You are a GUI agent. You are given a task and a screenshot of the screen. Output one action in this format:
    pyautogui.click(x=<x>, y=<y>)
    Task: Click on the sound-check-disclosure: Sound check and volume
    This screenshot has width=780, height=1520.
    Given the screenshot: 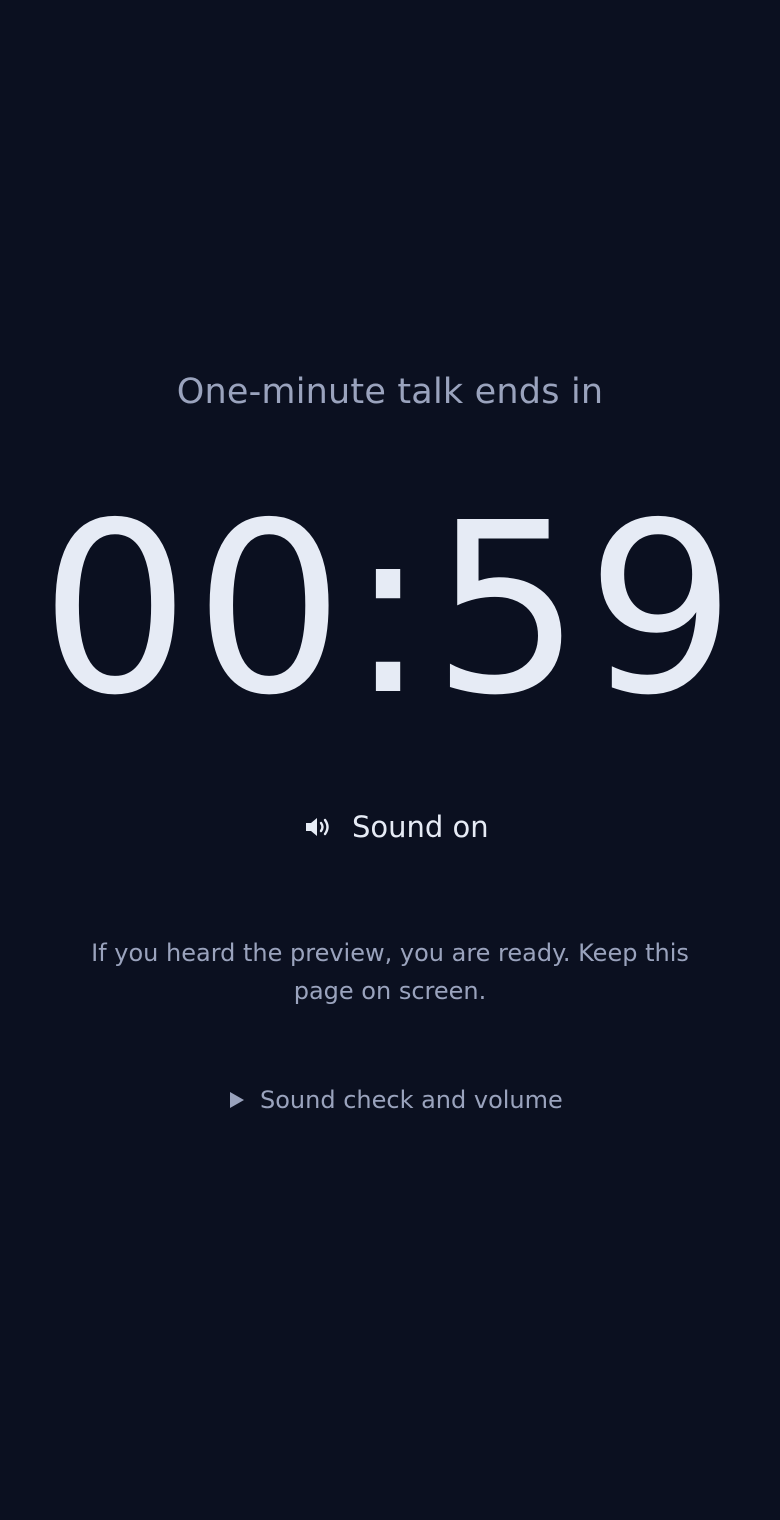 What is the action you would take?
    pyautogui.click(x=395, y=1100)
    